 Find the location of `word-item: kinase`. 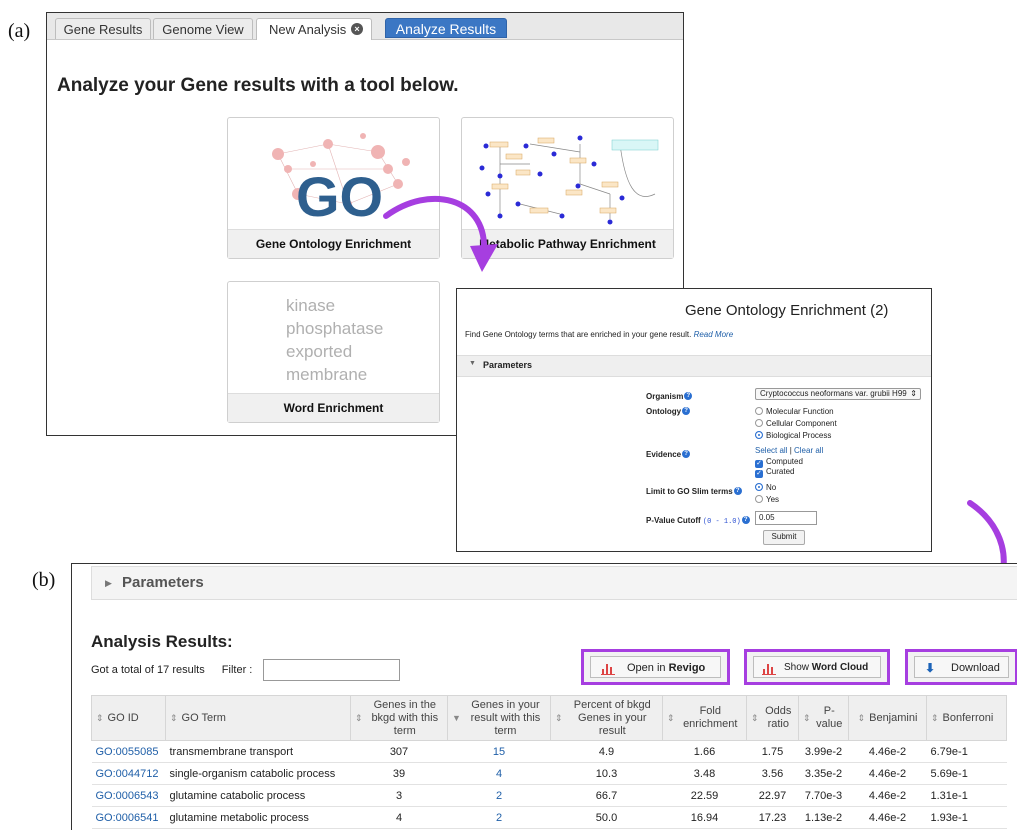

word-item: kinase is located at coordinates (311, 305).